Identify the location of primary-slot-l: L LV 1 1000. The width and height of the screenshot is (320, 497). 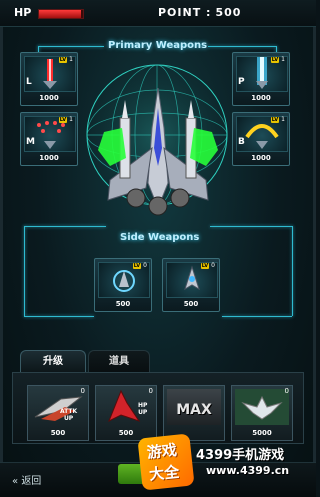
(49, 79).